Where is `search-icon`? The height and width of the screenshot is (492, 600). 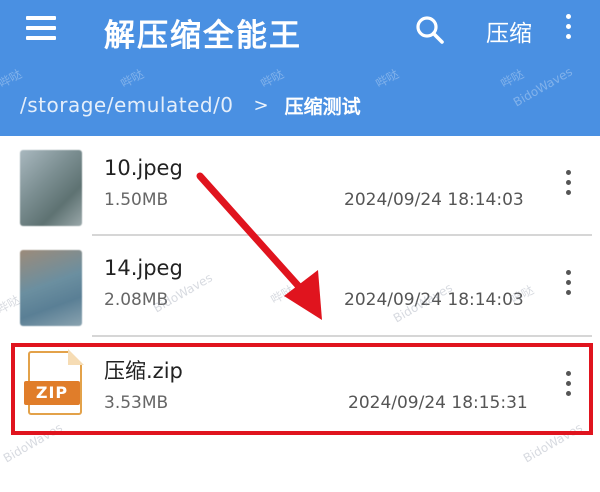 search-icon is located at coordinates (430, 30).